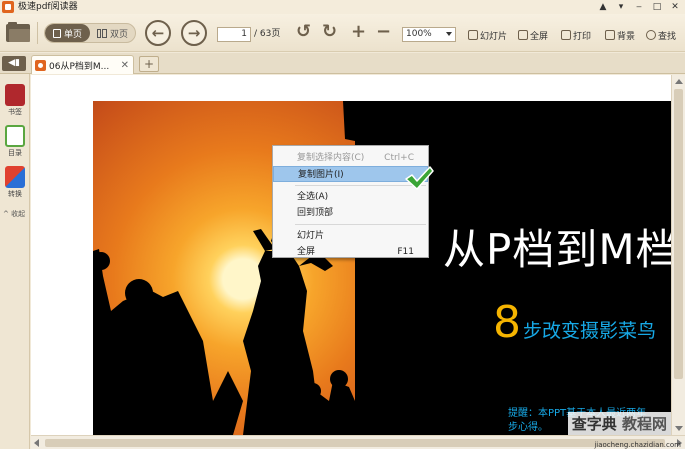  Describe the element at coordinates (590, 331) in the screenshot. I see `slide-subtitle-text: 步改变摄影菜鸟` at that location.